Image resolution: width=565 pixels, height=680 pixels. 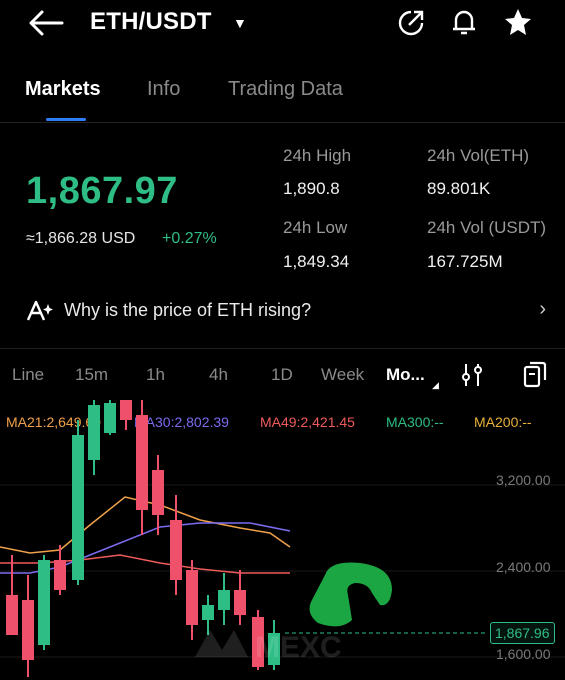 I want to click on last-price: 1,867.97, so click(x=102, y=191).